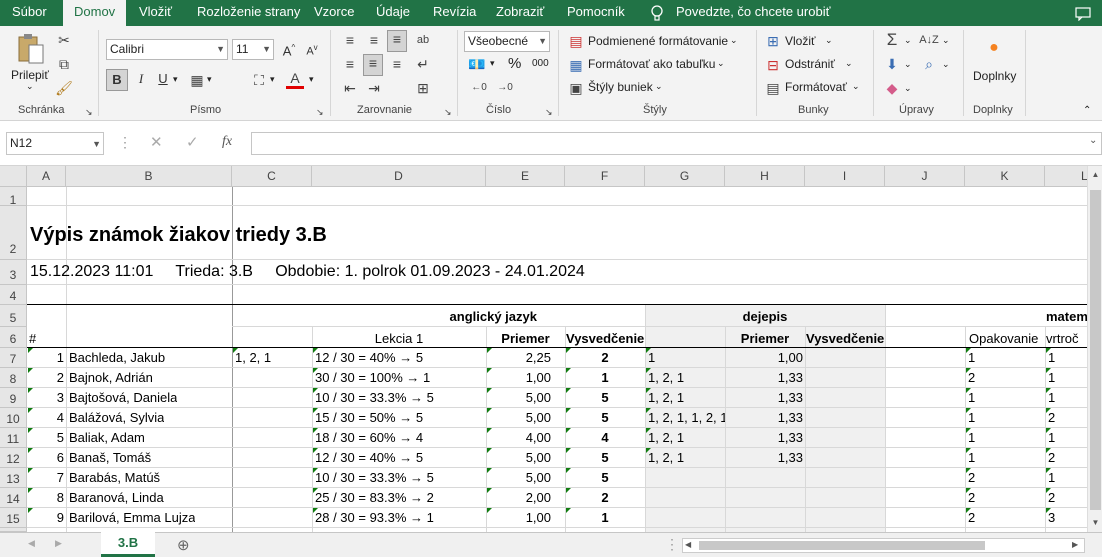 This screenshot has height=557, width=1102. I want to click on column-header: E, so click(525, 176).